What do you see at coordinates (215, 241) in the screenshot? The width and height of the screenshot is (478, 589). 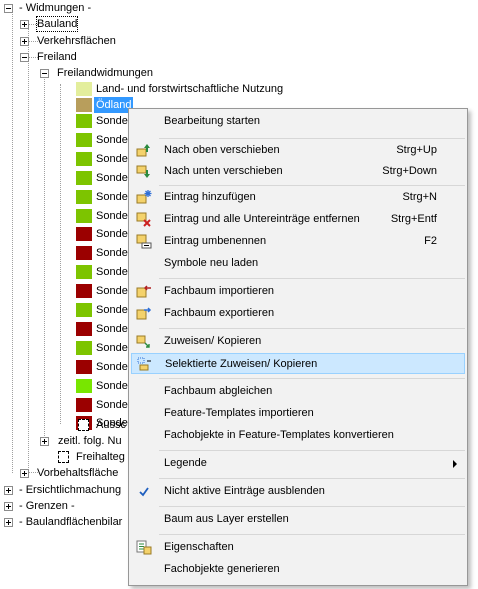 I see `menu-item-label: Eintrag umbenennen` at bounding box center [215, 241].